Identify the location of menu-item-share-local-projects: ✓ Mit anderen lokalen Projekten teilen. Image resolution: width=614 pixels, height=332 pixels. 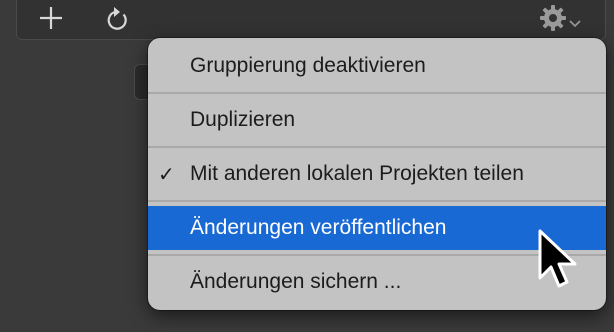
(377, 174).